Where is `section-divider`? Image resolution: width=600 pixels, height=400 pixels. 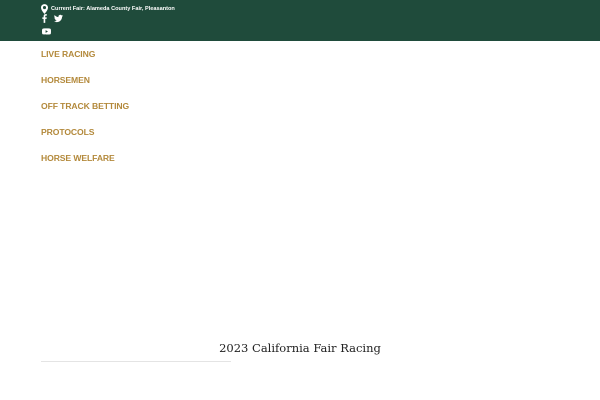
section-divider is located at coordinates (136, 361).